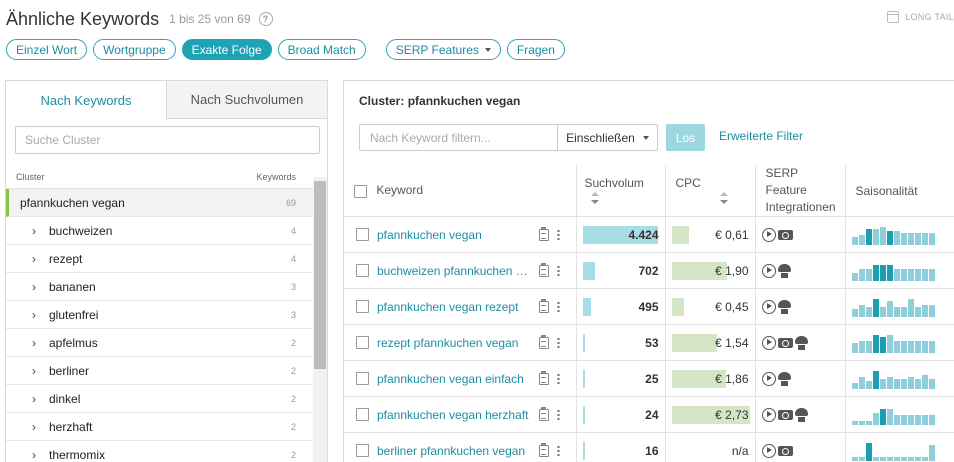 The width and height of the screenshot is (954, 462). What do you see at coordinates (535, 49) in the screenshot?
I see `filter-fragen: Fragen` at bounding box center [535, 49].